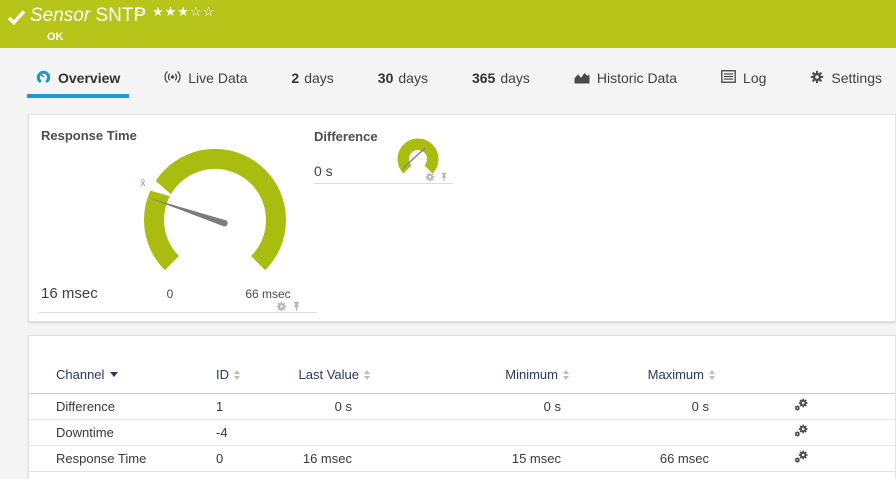  Describe the element at coordinates (343, 406) in the screenshot. I see `cell-last-value: 0 s` at that location.